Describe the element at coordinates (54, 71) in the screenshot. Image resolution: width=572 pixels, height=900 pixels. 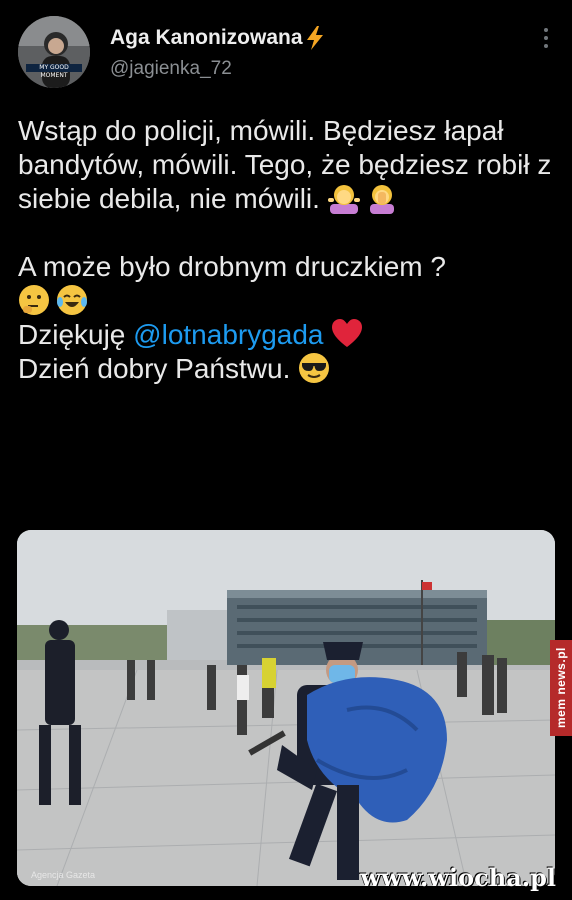
I see `avatar-label: MY GOOD MOMENT` at that location.